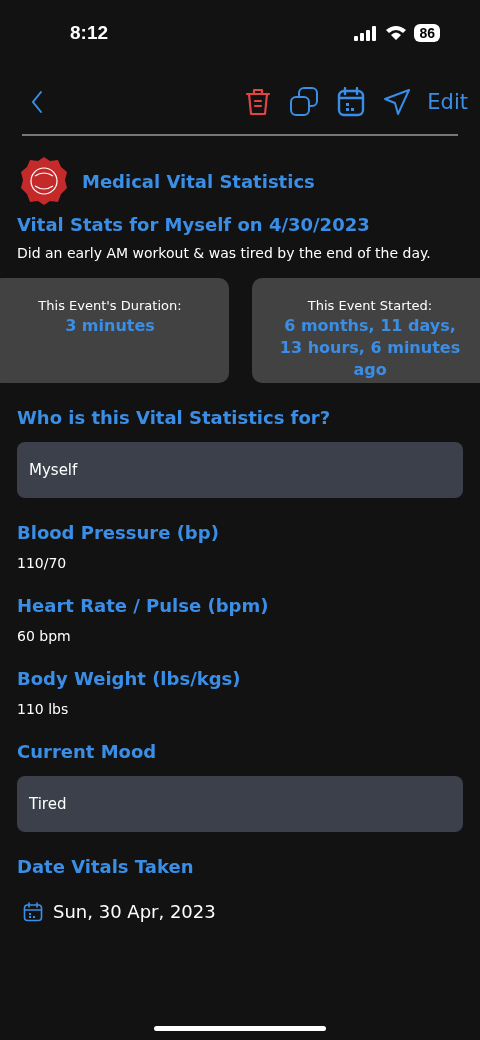  What do you see at coordinates (366, 33) in the screenshot?
I see `signal-icon` at bounding box center [366, 33].